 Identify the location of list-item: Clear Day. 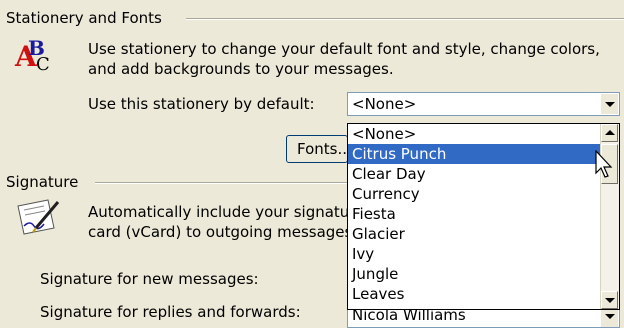
(475, 174).